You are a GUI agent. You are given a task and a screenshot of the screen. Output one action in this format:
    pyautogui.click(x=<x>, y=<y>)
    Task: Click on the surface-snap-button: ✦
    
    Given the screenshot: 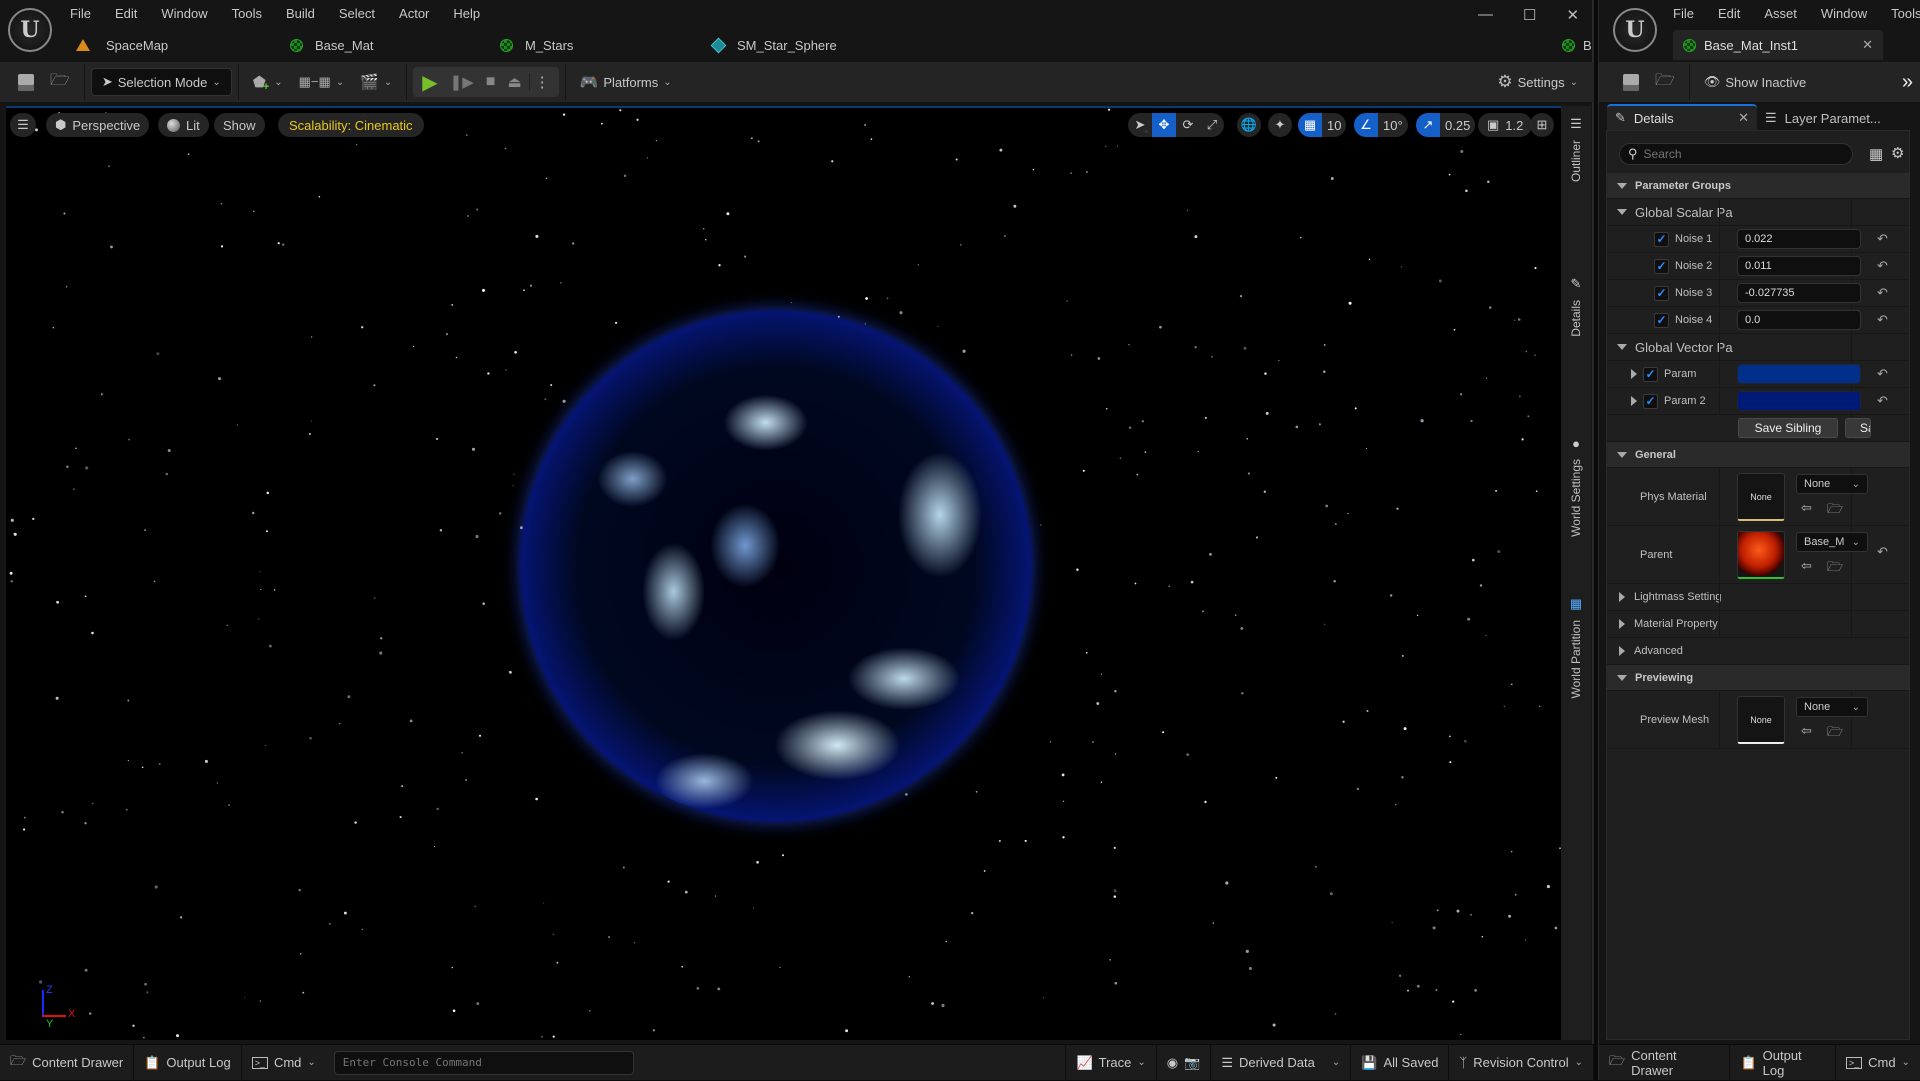 What is the action you would take?
    pyautogui.click(x=1280, y=125)
    